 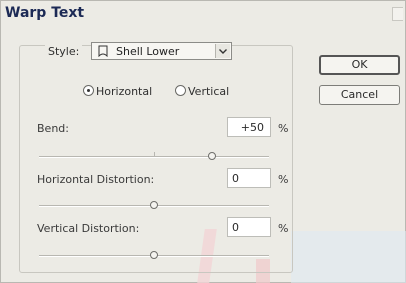 What do you see at coordinates (283, 179) in the screenshot?
I see `horizontal-distortion-unit: %` at bounding box center [283, 179].